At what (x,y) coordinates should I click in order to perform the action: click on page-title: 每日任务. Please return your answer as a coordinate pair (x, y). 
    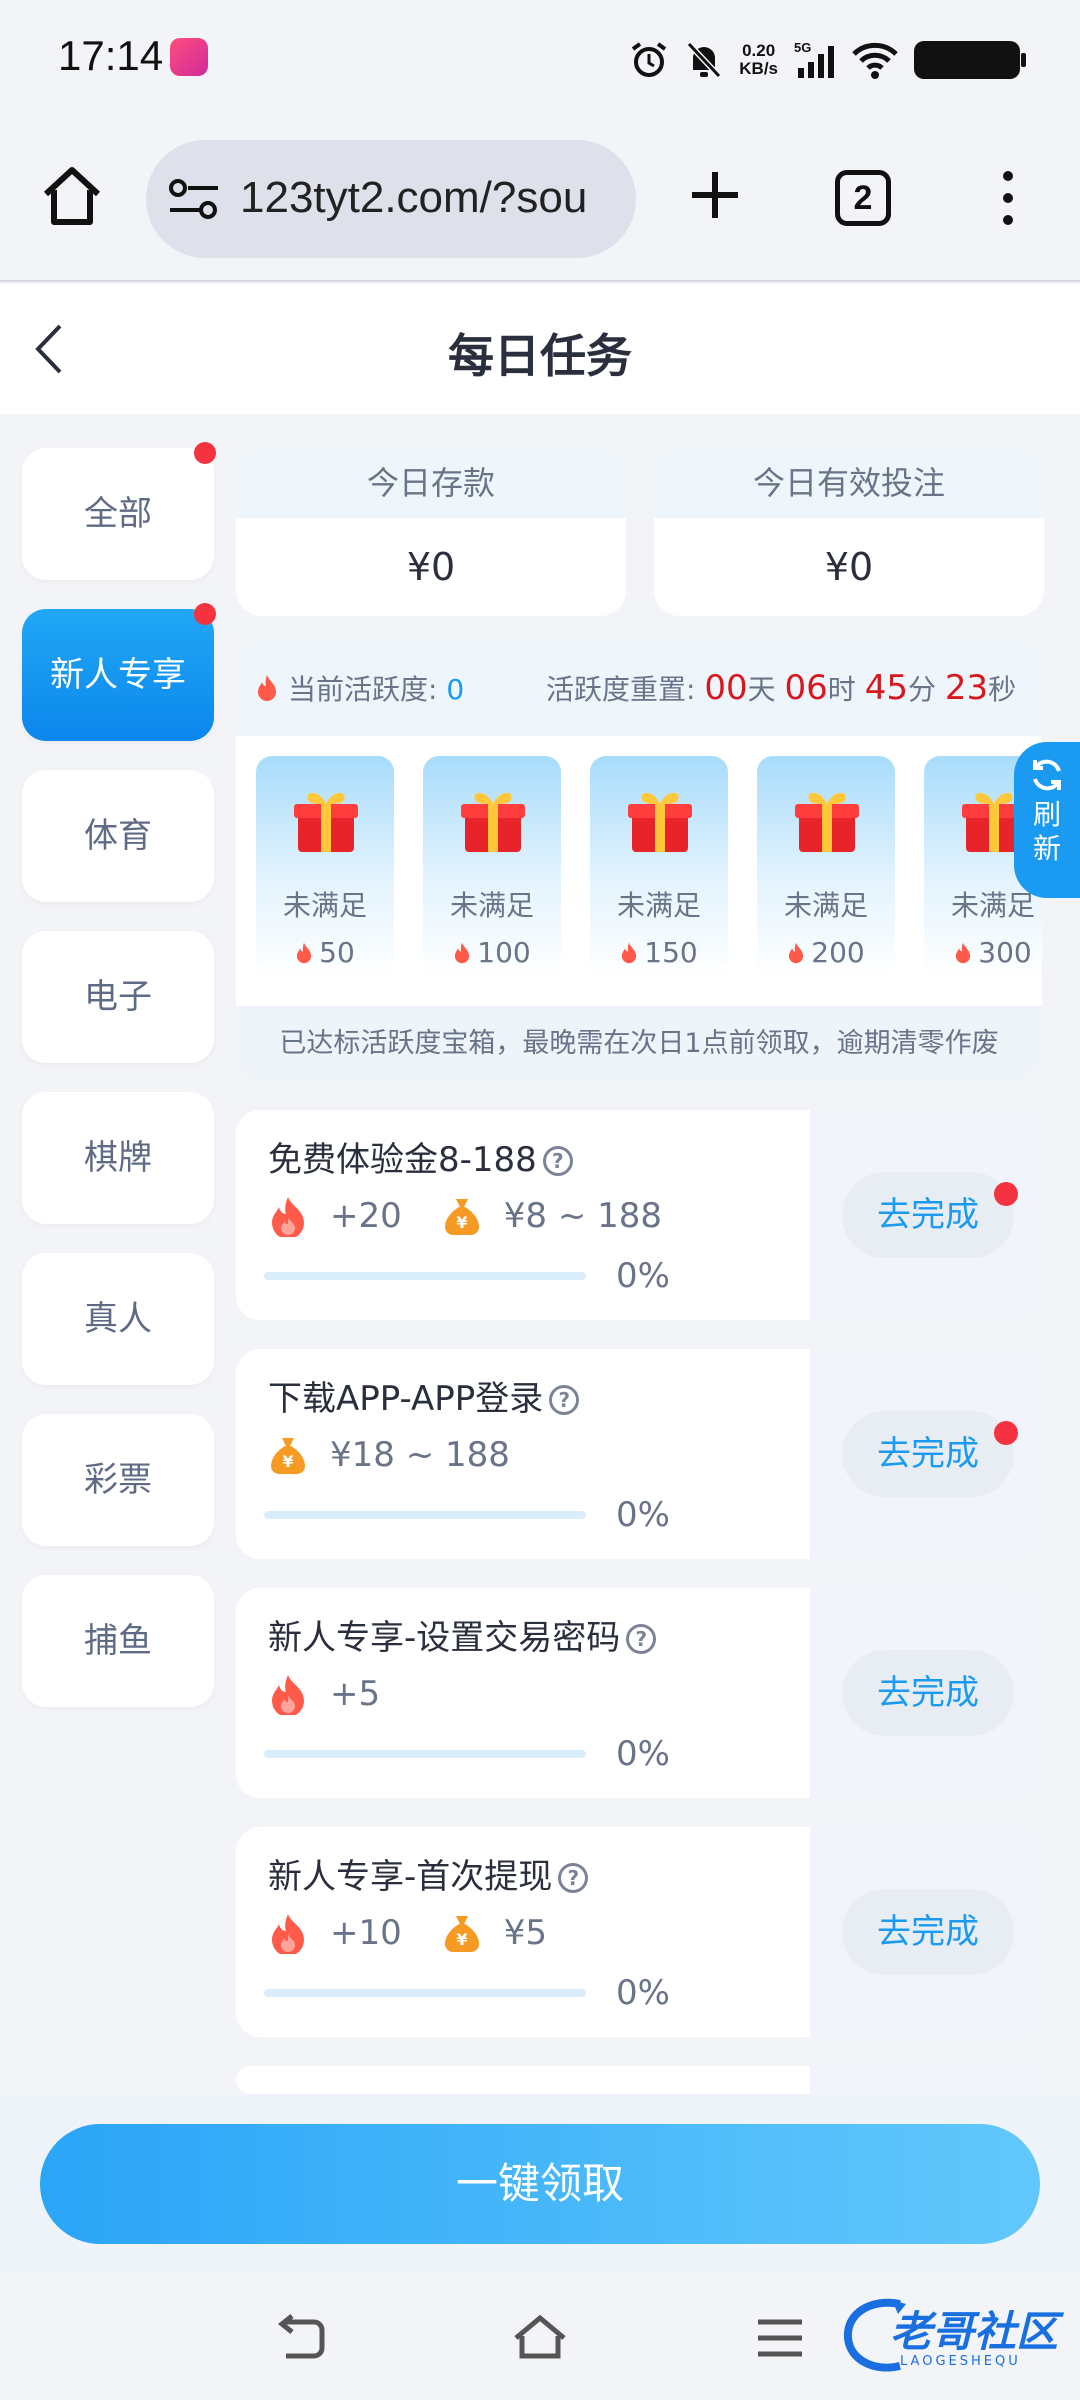
    Looking at the image, I should click on (540, 356).